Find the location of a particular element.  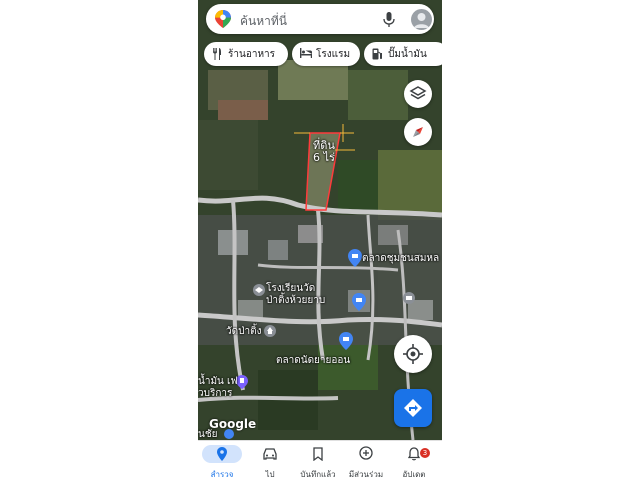

nav-contribute-icon-wrap is located at coordinates (366, 454).